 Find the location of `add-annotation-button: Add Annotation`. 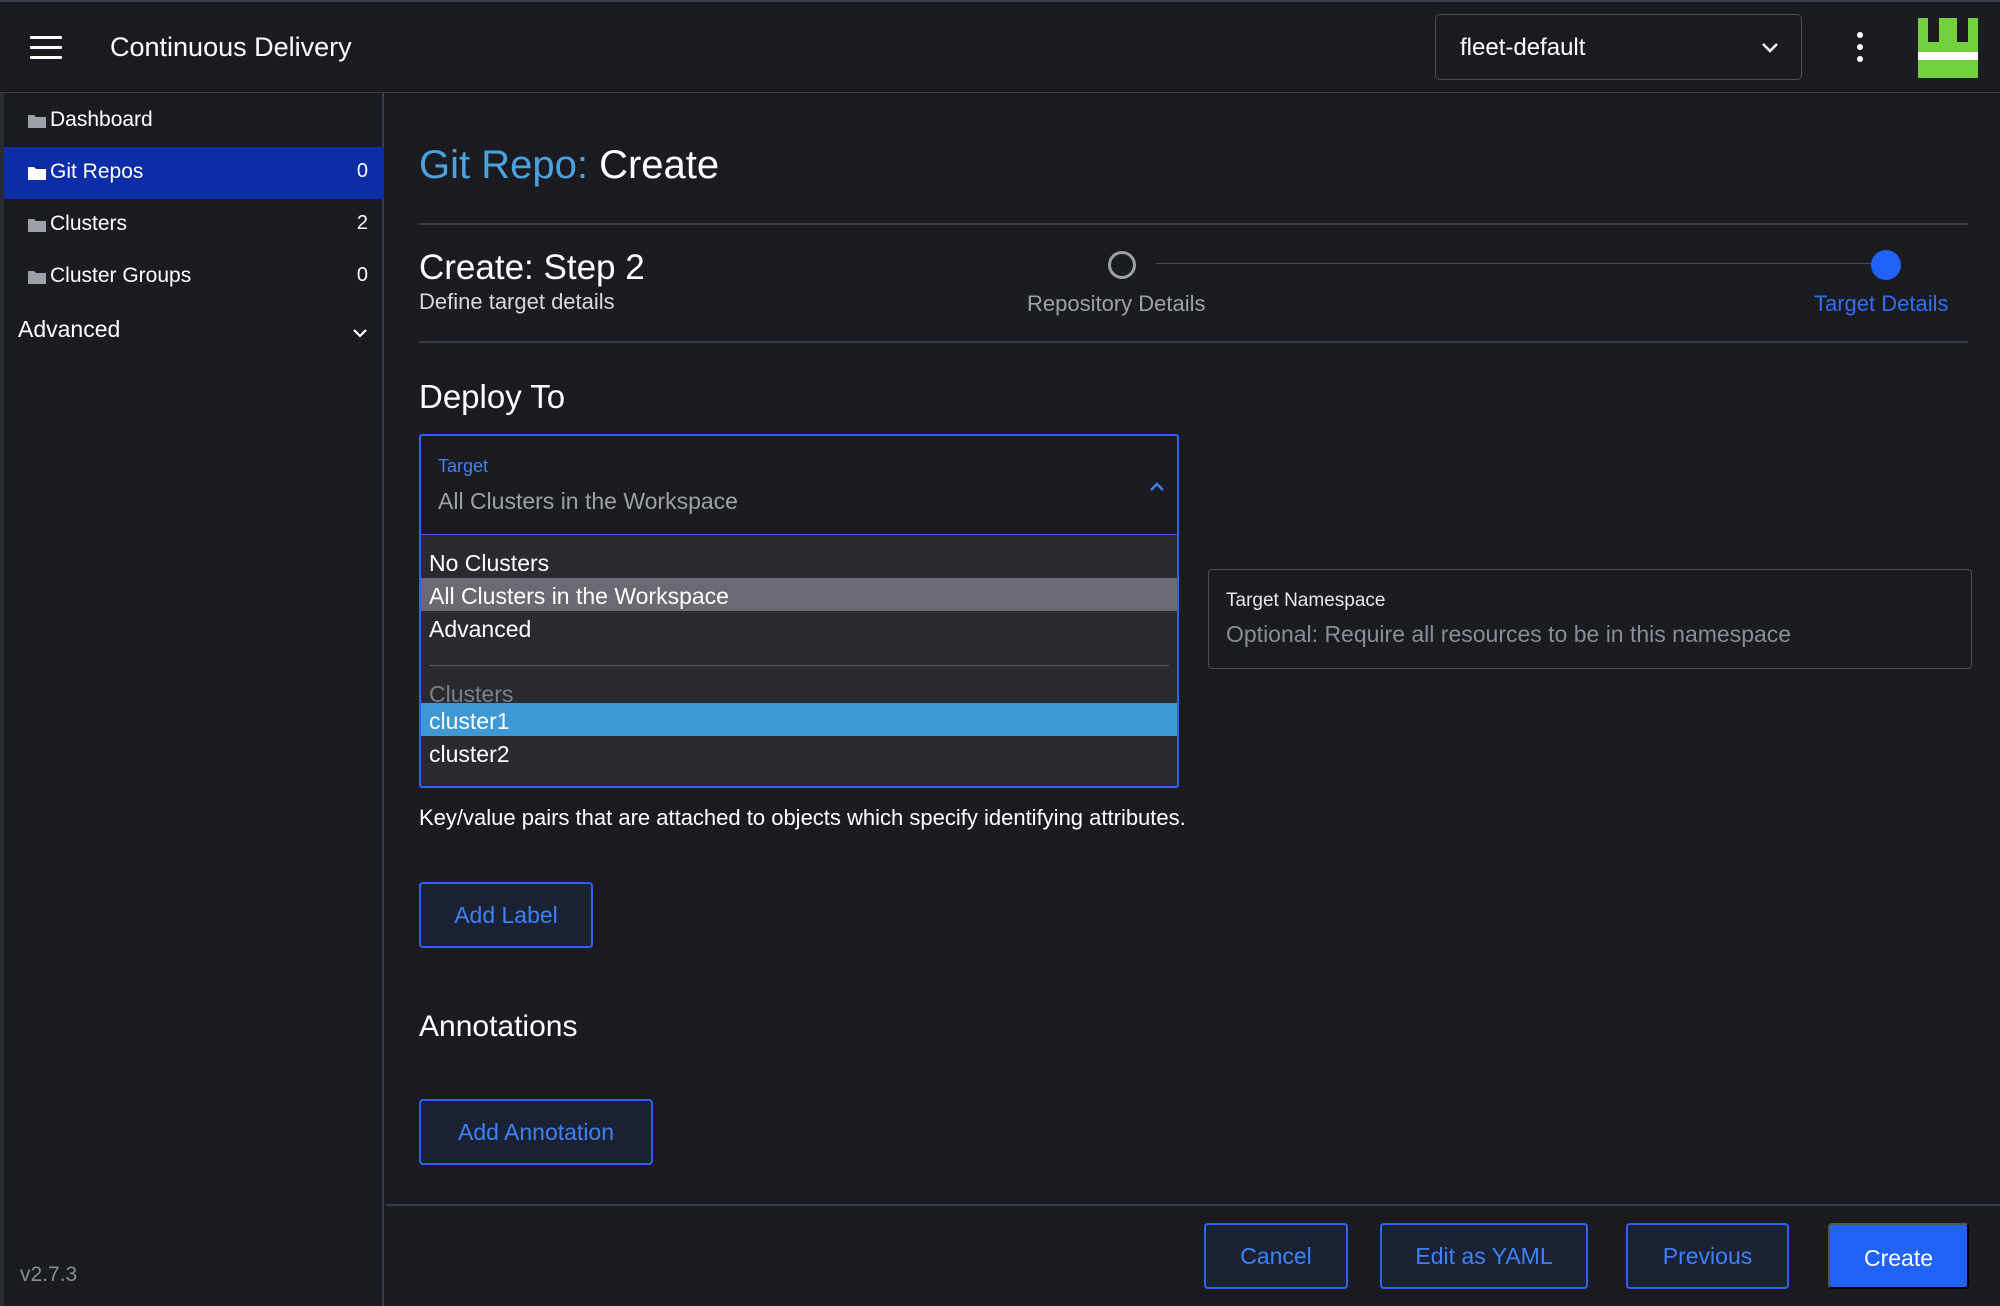

add-annotation-button: Add Annotation is located at coordinates (536, 1132).